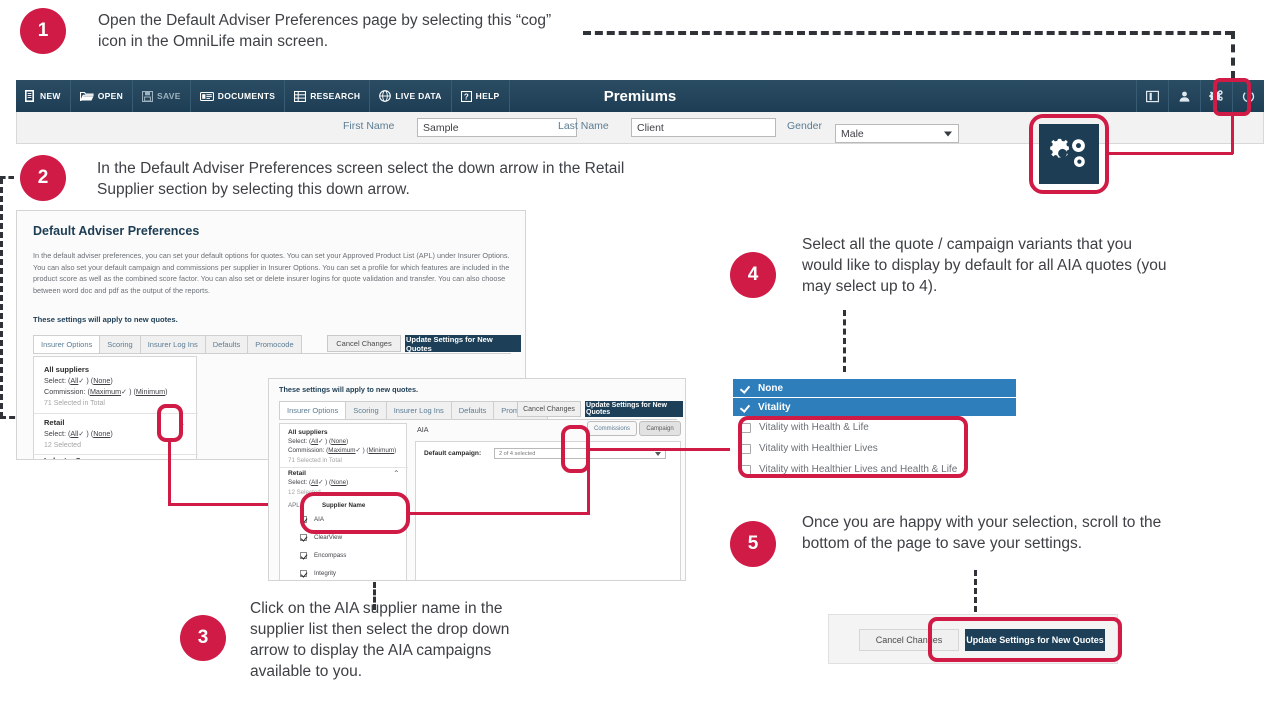 This screenshot has width=1280, height=705. Describe the element at coordinates (297, 473) in the screenshot. I see `campaign-retail-heading: Retail` at that location.